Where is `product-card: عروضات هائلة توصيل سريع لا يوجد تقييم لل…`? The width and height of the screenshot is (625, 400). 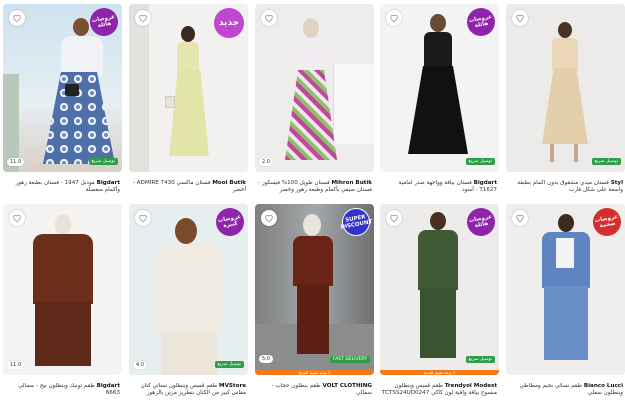 product-card: عروضات هائلة توصيل سريع لا يوجد تقييم لل… is located at coordinates (439, 300).